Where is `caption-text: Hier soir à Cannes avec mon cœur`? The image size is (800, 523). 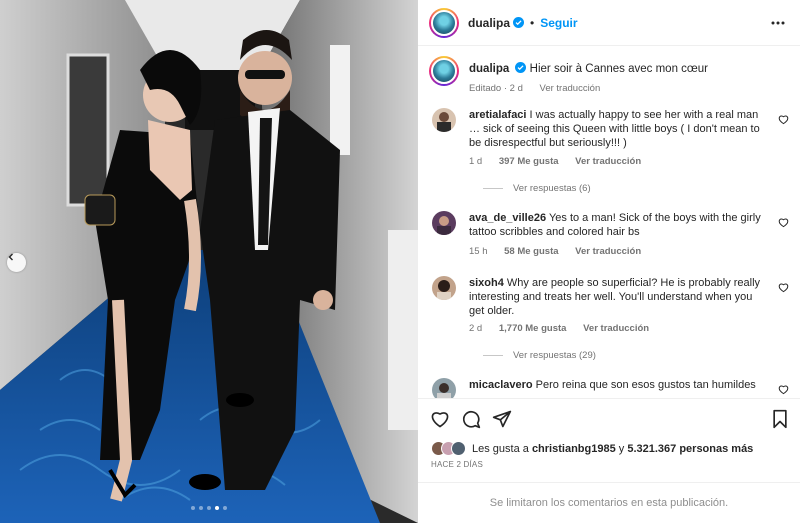 caption-text: Hier soir à Cannes avec mon cœur is located at coordinates (618, 69).